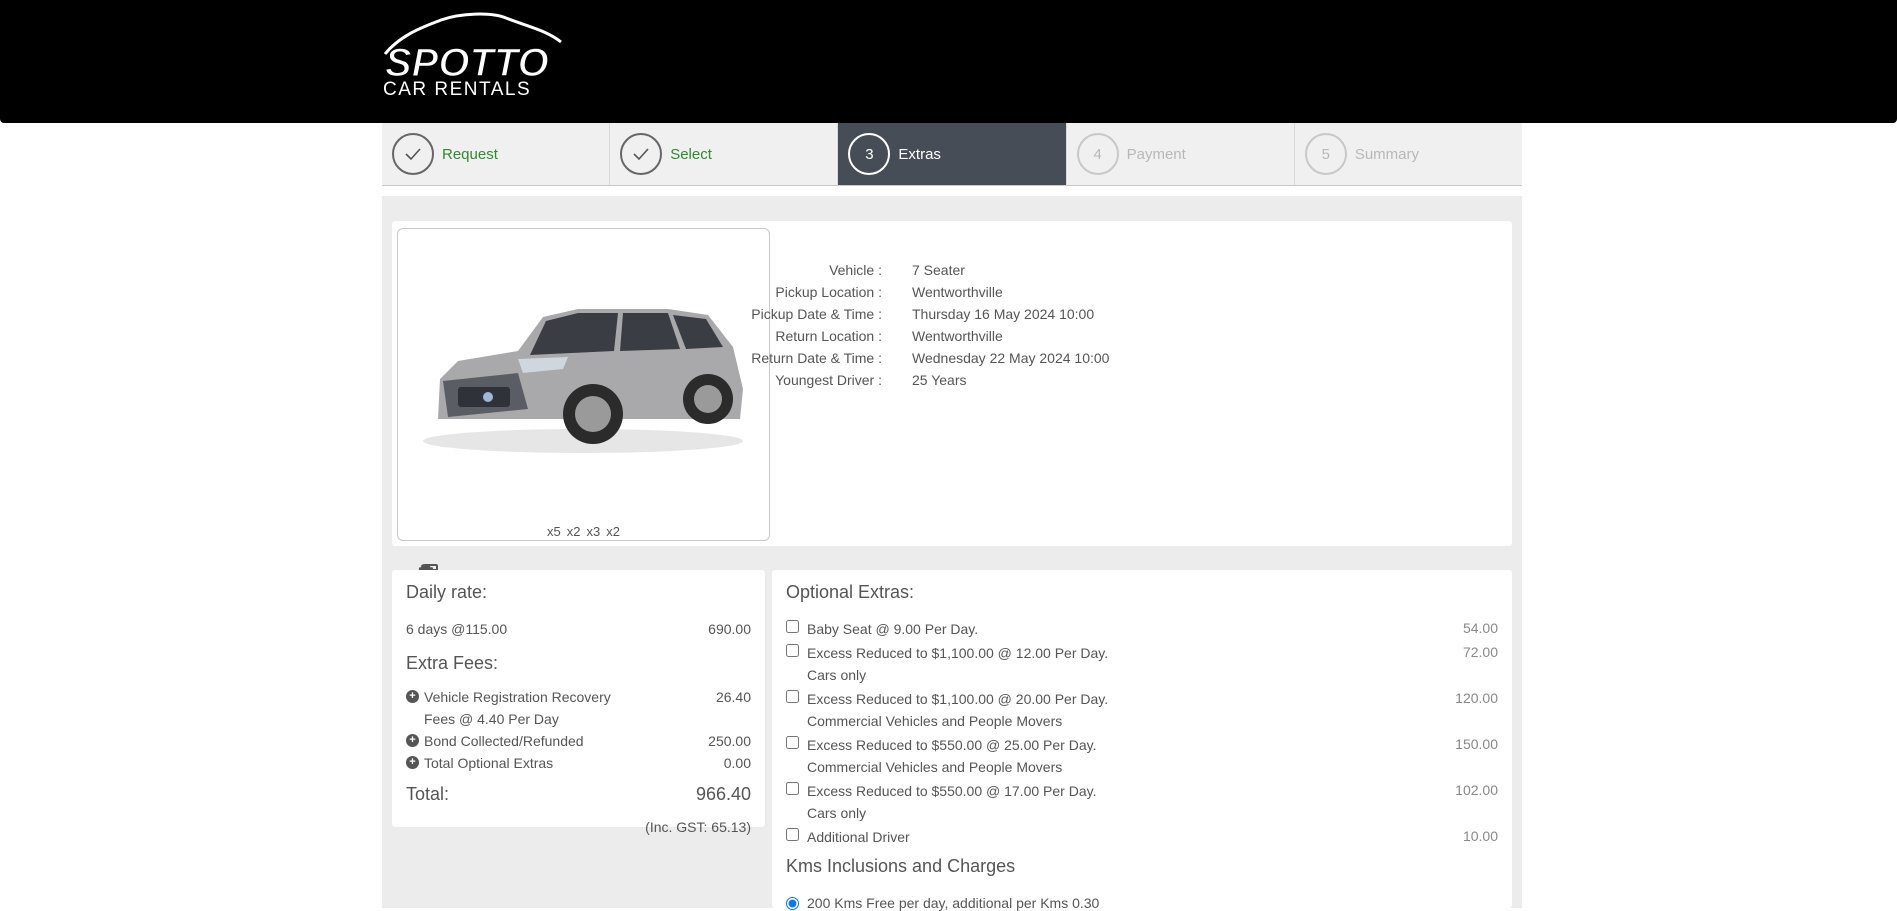 This screenshot has height=911, width=1897. I want to click on small-bag-capacity: x2, so click(519, 550).